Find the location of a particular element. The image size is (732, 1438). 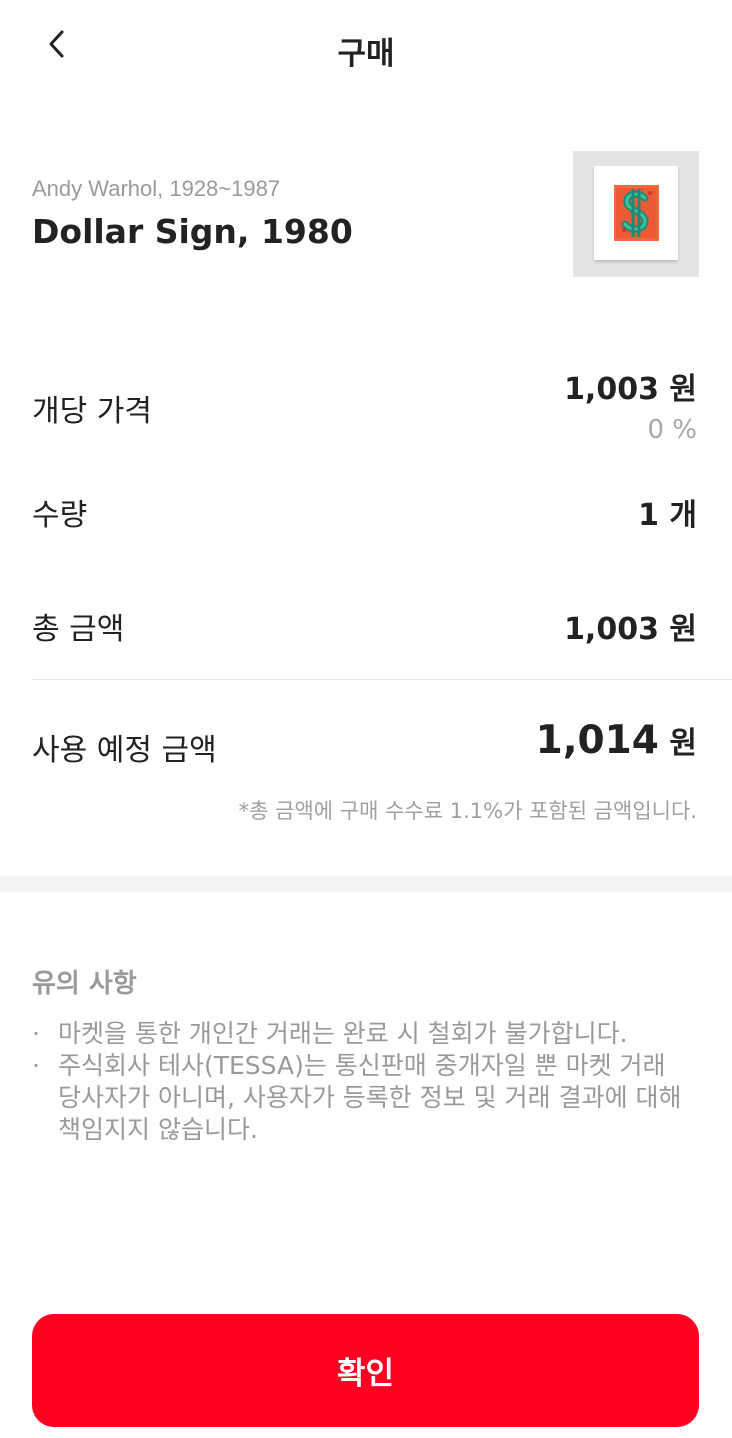

expected-amount-value: 1,014 원 is located at coordinates (616, 740).